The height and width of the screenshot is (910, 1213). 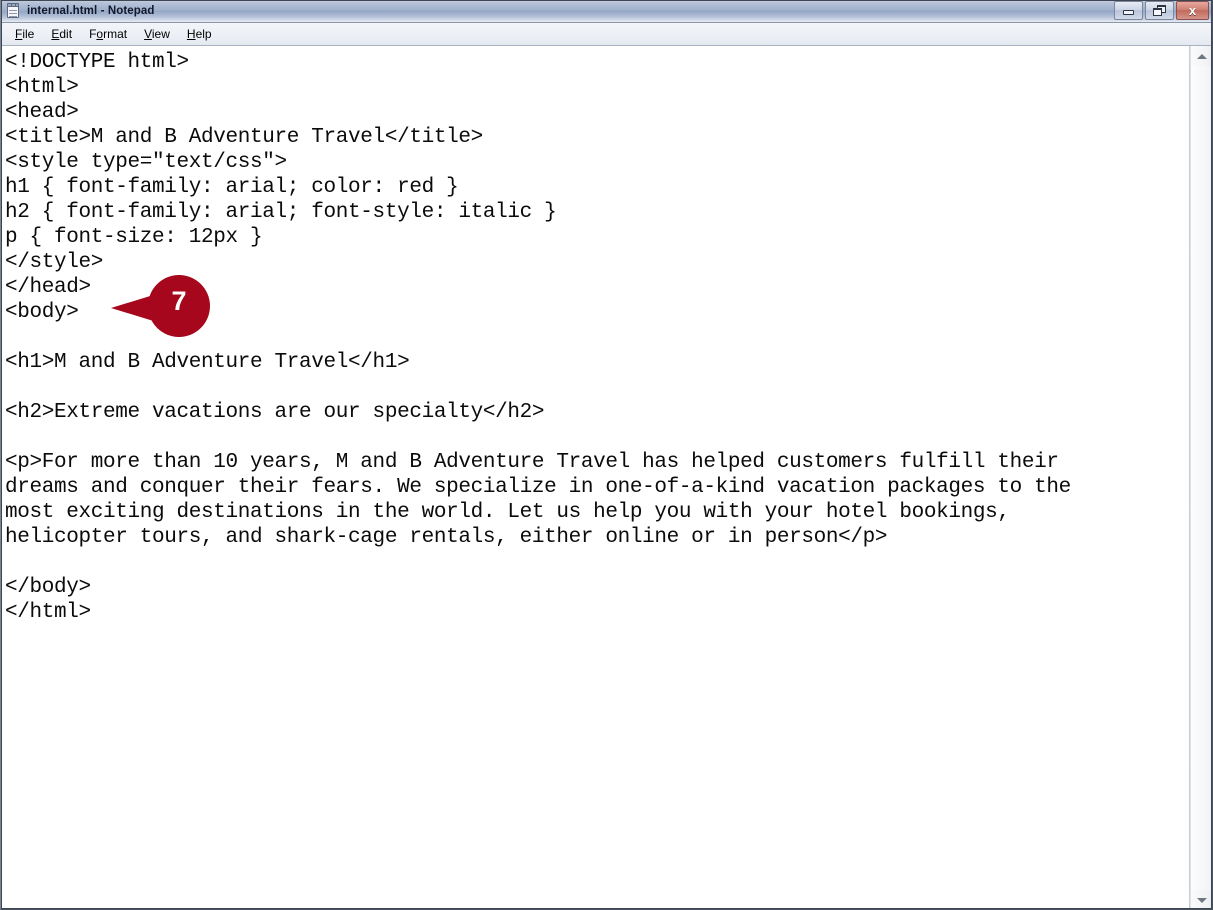 I want to click on scroll-up-button, so click(x=1201, y=56).